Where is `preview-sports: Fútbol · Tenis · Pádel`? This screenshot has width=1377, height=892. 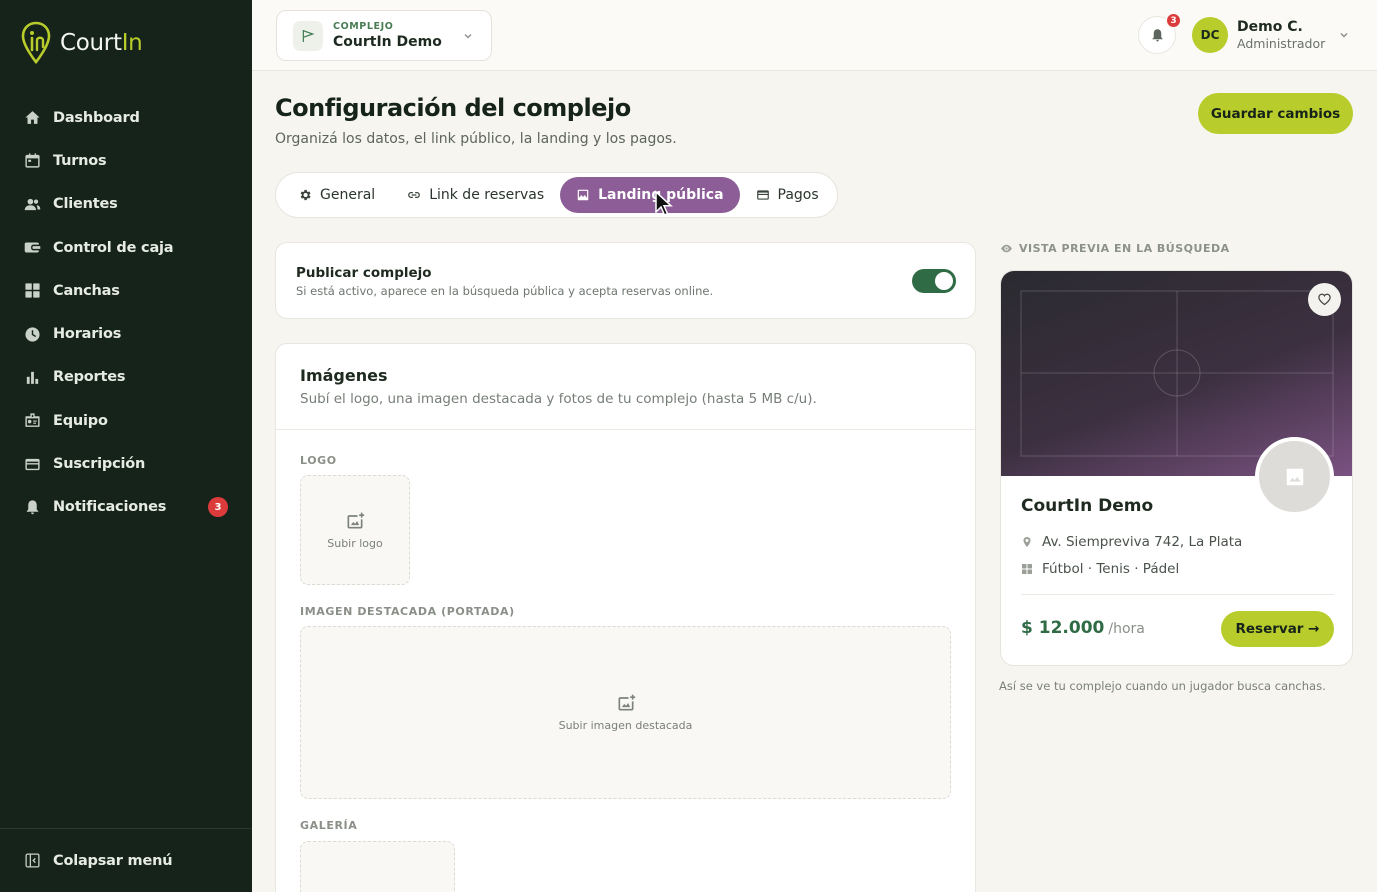 preview-sports: Fútbol · Tenis · Pádel is located at coordinates (1100, 569).